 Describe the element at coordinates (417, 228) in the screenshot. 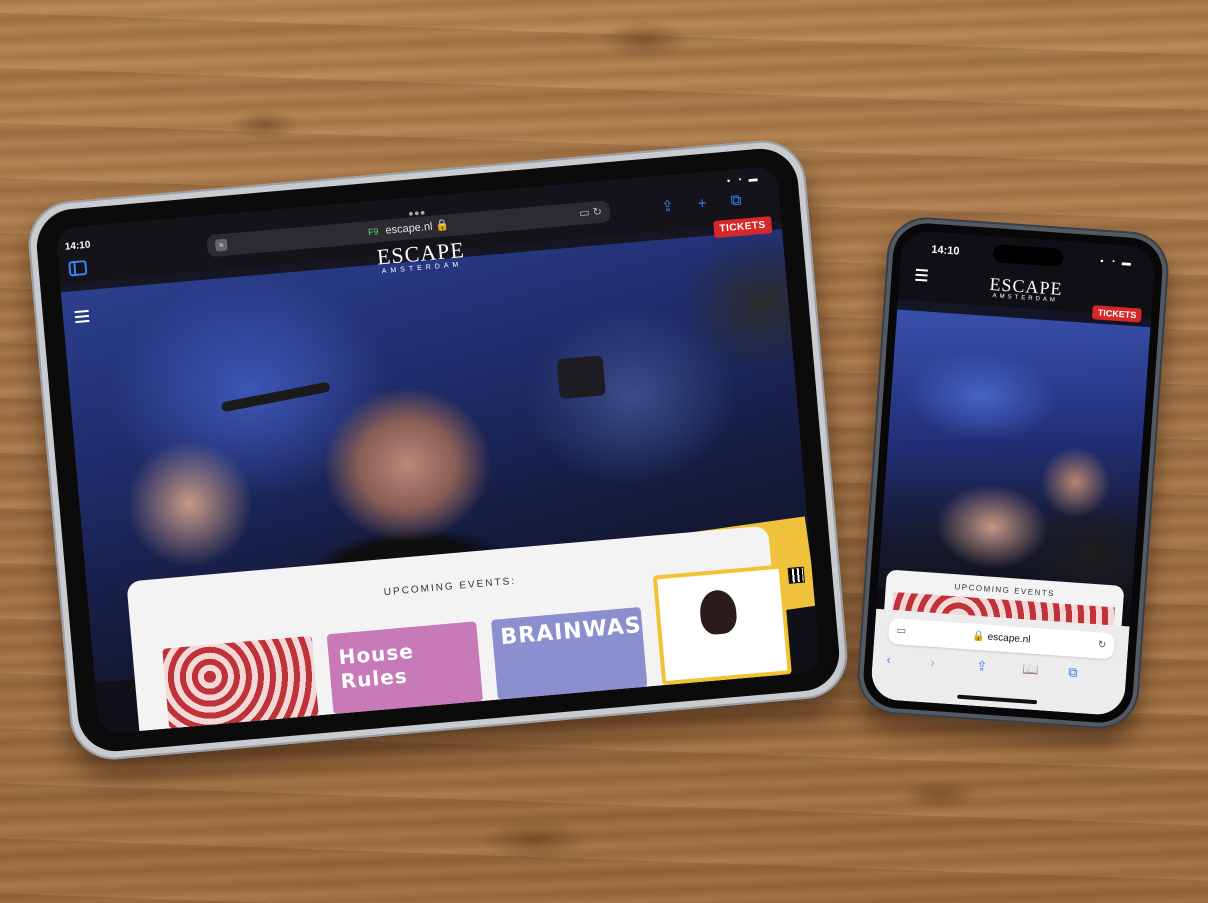

I see `url-text: escape.nl 🔒` at that location.